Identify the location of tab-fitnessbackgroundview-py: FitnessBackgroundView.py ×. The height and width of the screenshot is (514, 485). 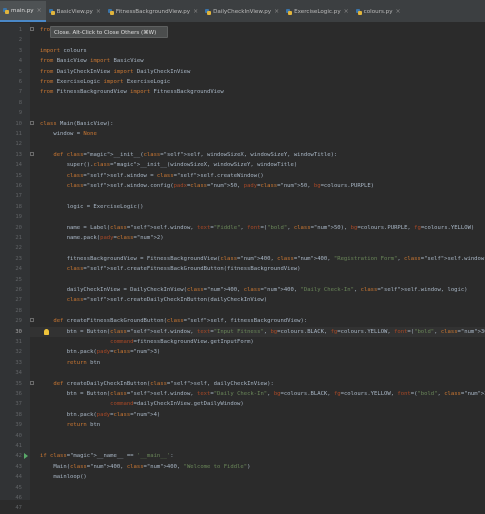
(153, 11).